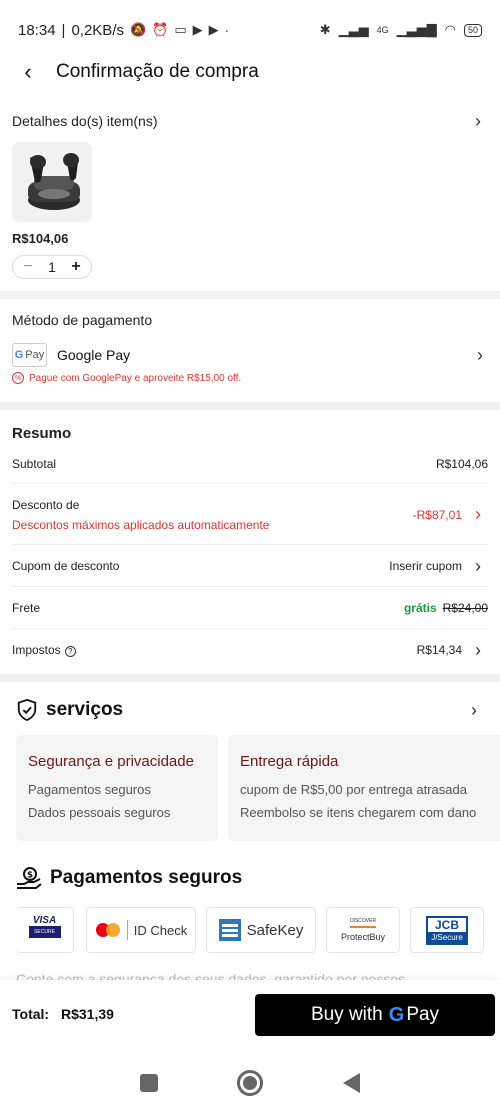  I want to click on quantity-value: 1, so click(52, 267).